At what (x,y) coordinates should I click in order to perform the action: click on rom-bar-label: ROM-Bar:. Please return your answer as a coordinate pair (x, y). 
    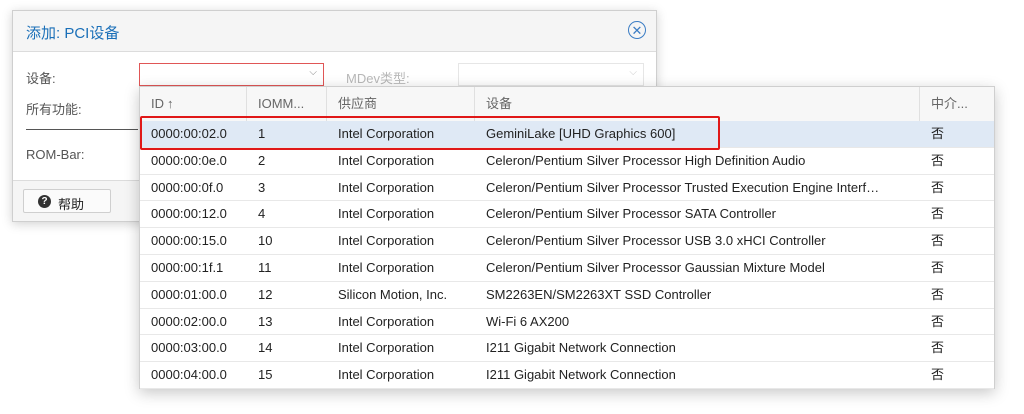
    Looking at the image, I should click on (55, 154).